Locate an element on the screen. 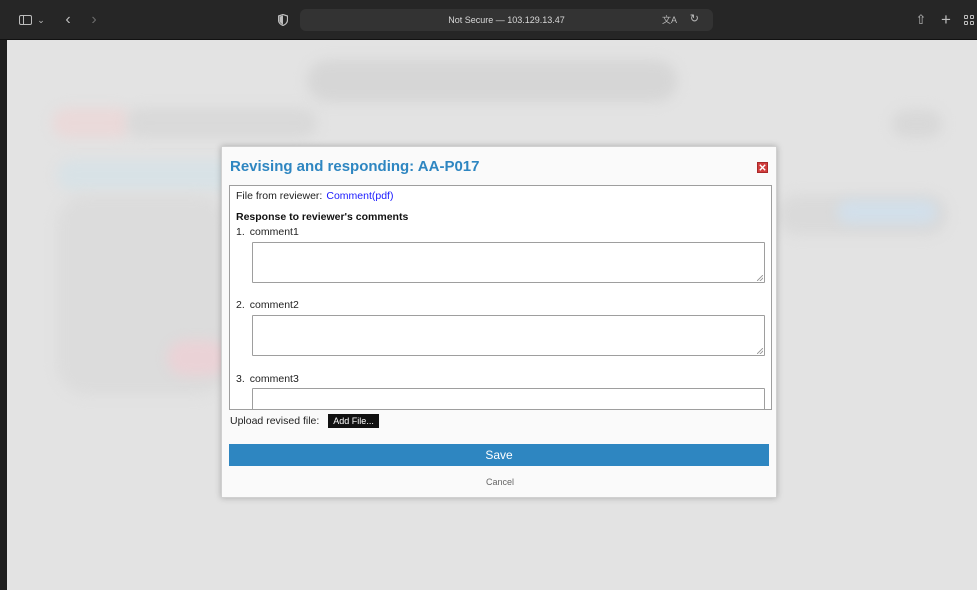 This screenshot has height=590, width=977. back-button: ‹ is located at coordinates (68, 19).